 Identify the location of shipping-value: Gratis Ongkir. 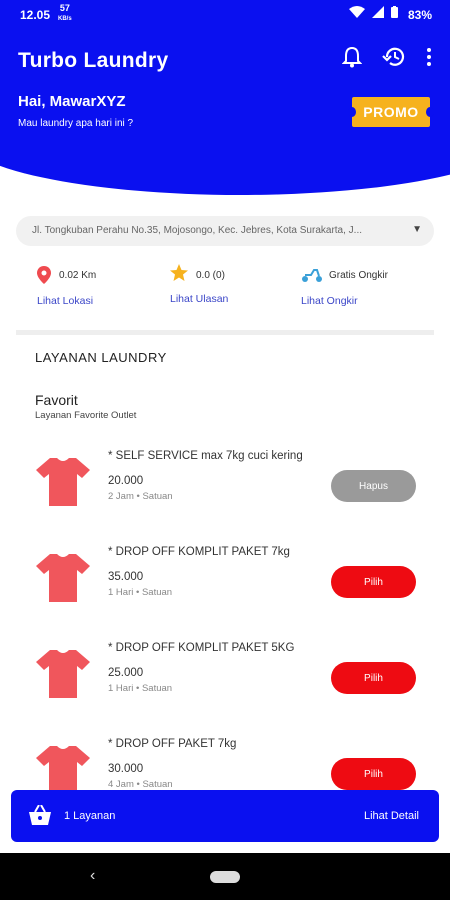
(358, 275).